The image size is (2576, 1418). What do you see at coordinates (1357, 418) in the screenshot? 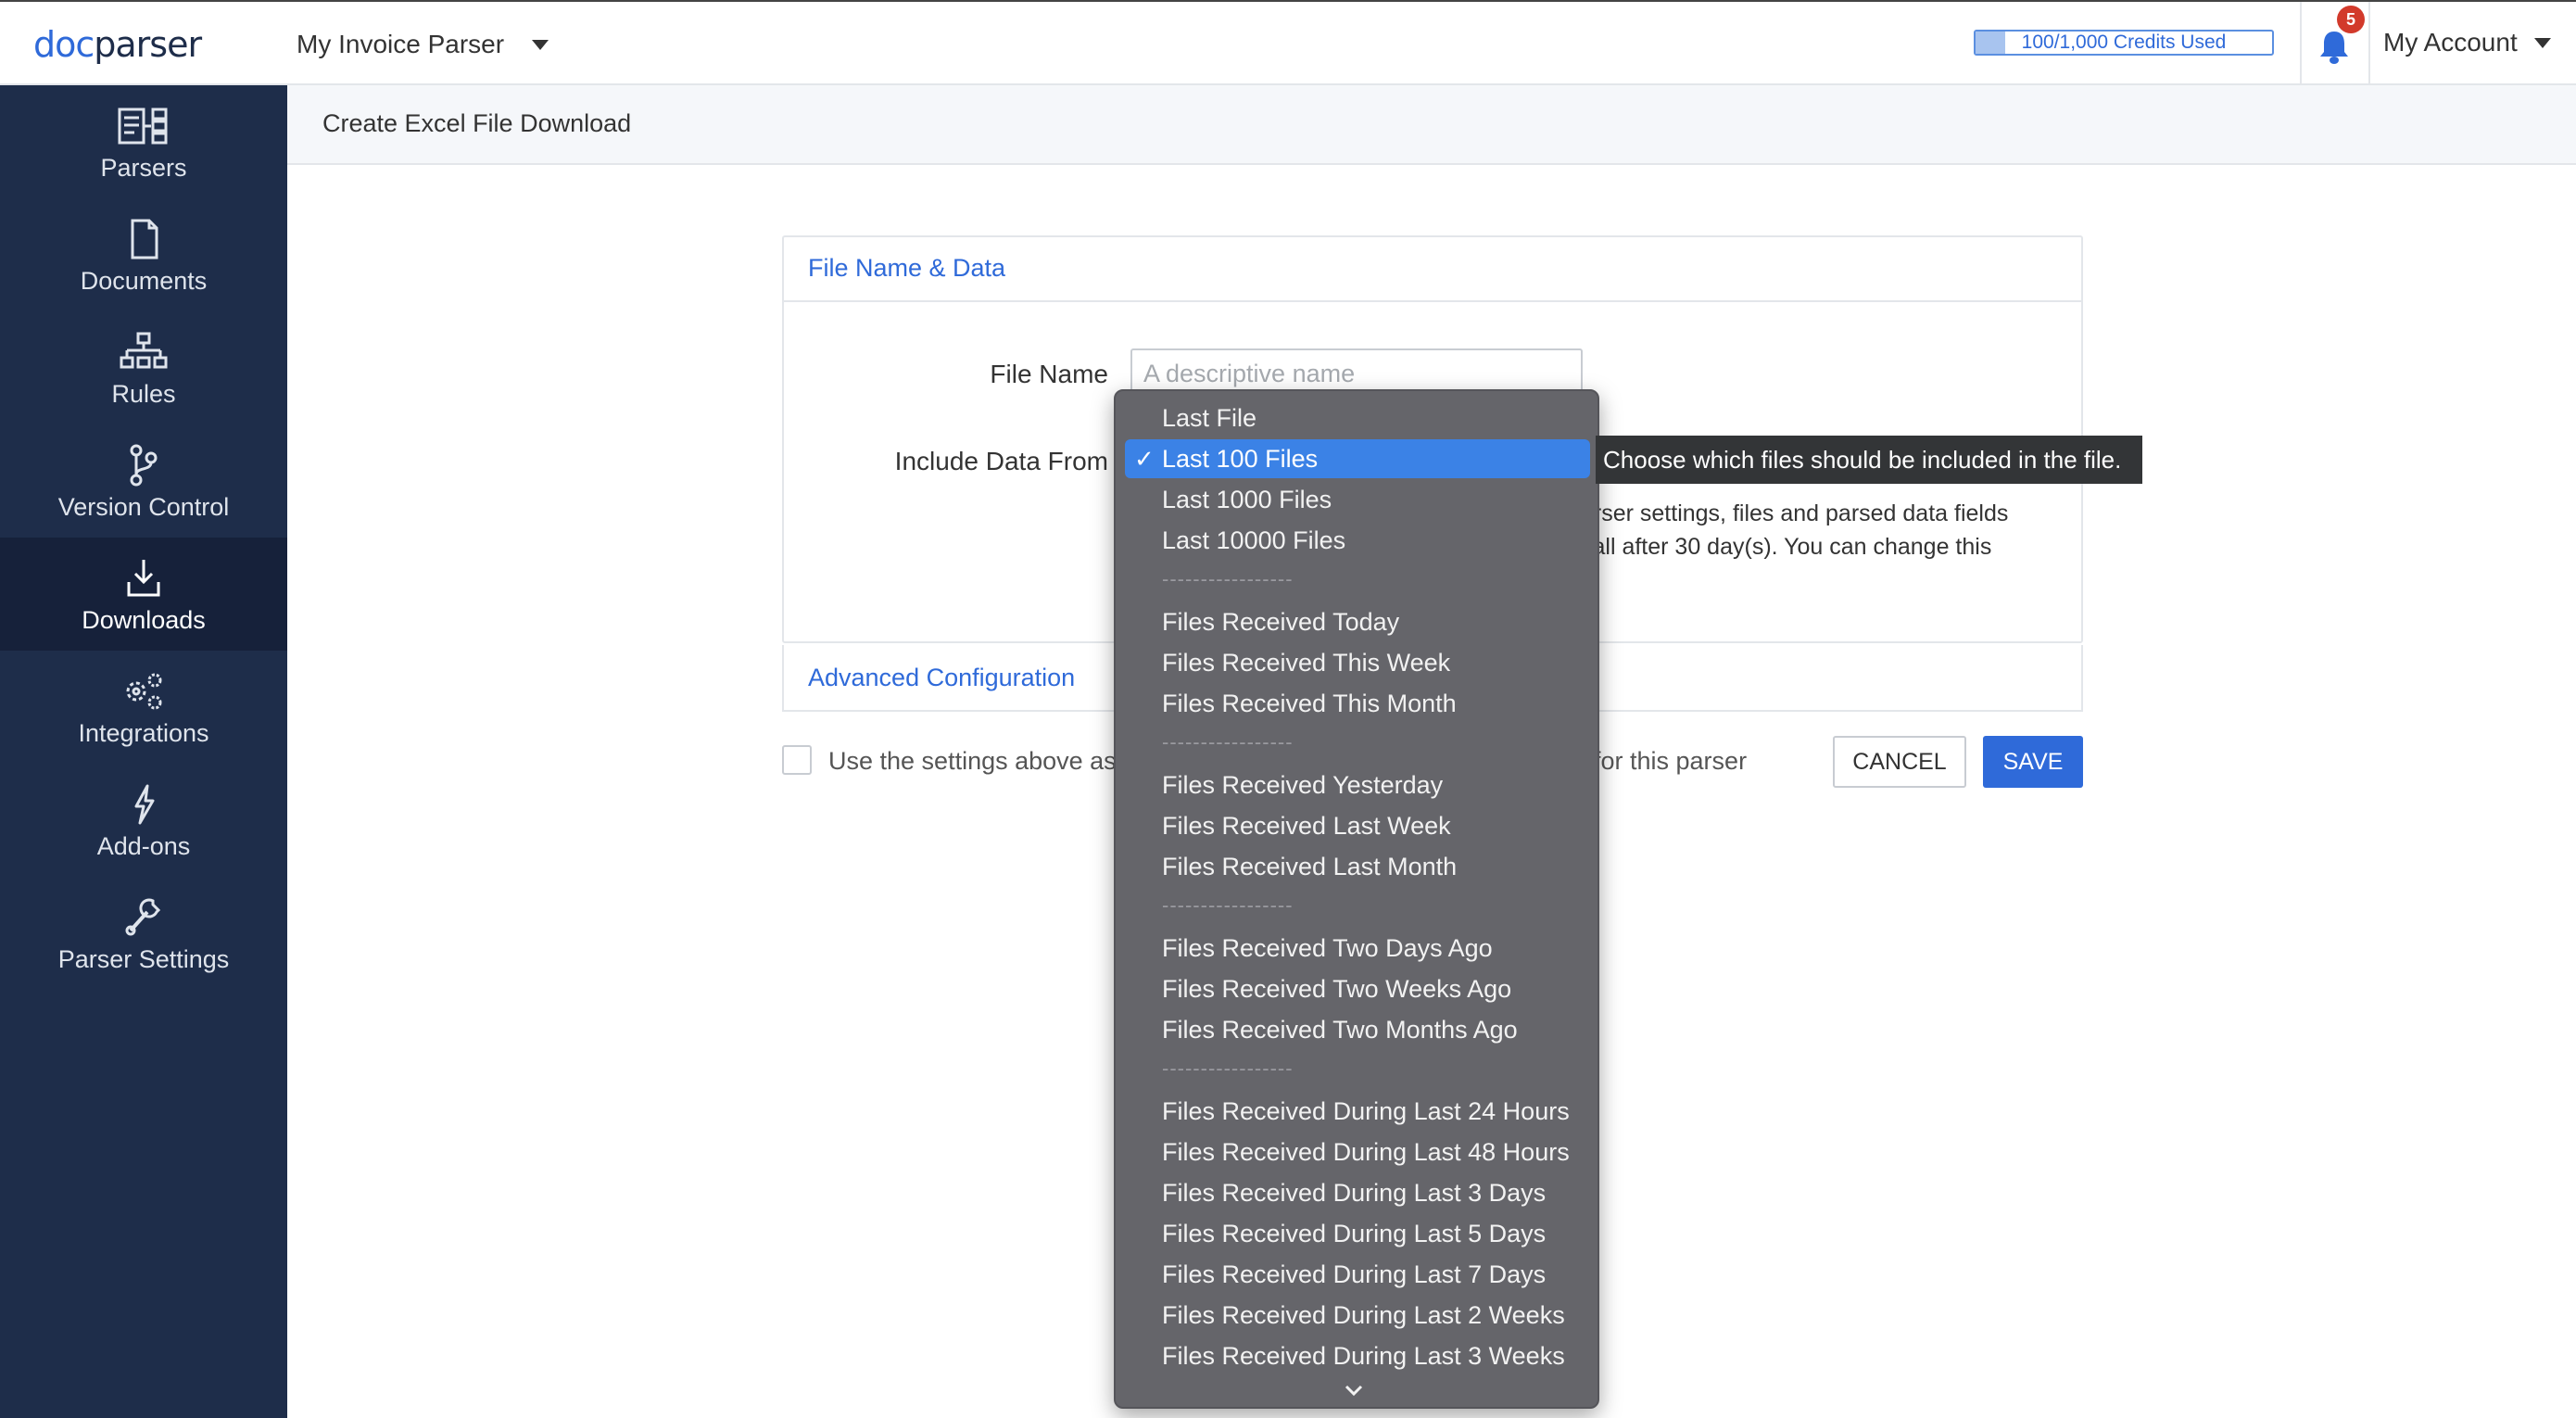
I see `dropdown-option: Last File` at bounding box center [1357, 418].